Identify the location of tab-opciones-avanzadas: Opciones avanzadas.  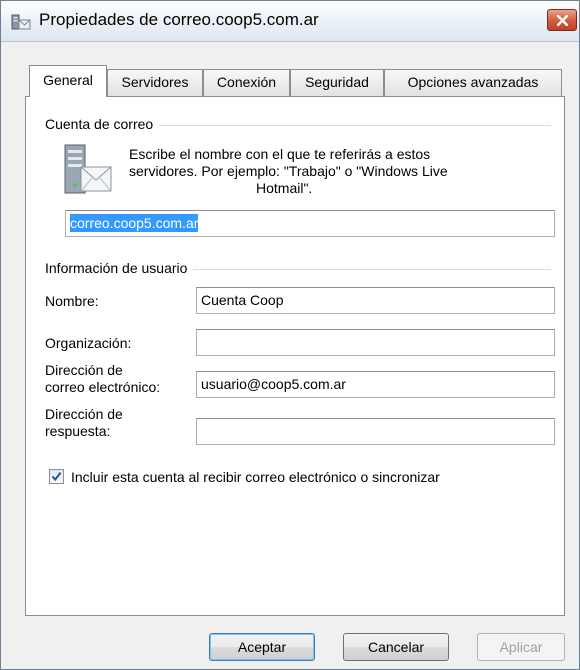
(473, 82).